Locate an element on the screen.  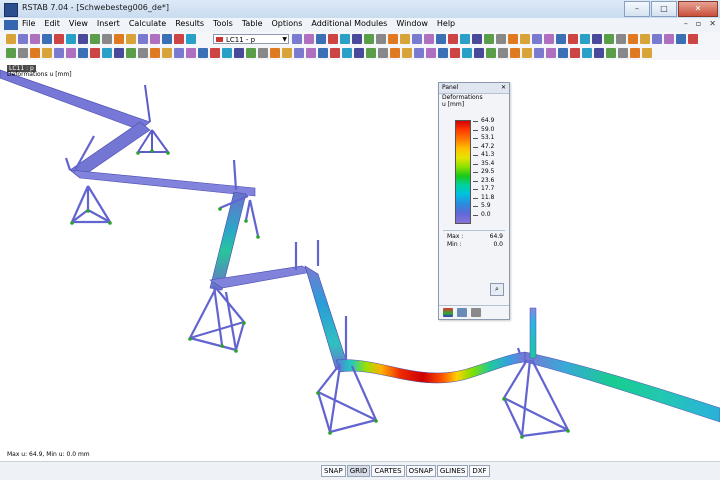
menu-table: Table is located at coordinates (252, 23).